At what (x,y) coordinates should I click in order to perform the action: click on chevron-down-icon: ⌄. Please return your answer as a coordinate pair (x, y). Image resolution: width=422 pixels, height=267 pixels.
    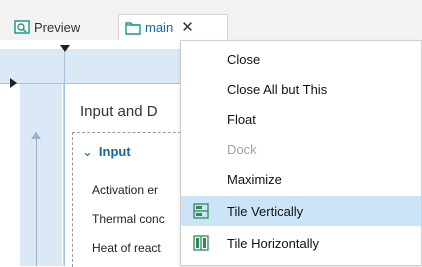
    Looking at the image, I should click on (87, 152).